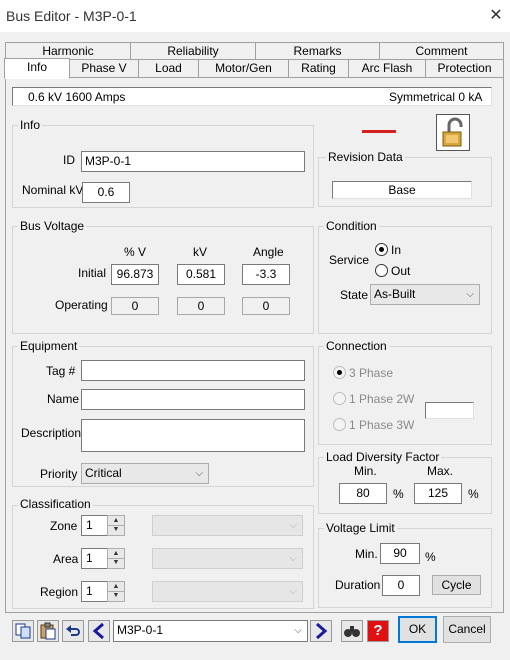  What do you see at coordinates (436, 97) in the screenshot?
I see `summary-short-circuit: Symmetrical 0 kA` at bounding box center [436, 97].